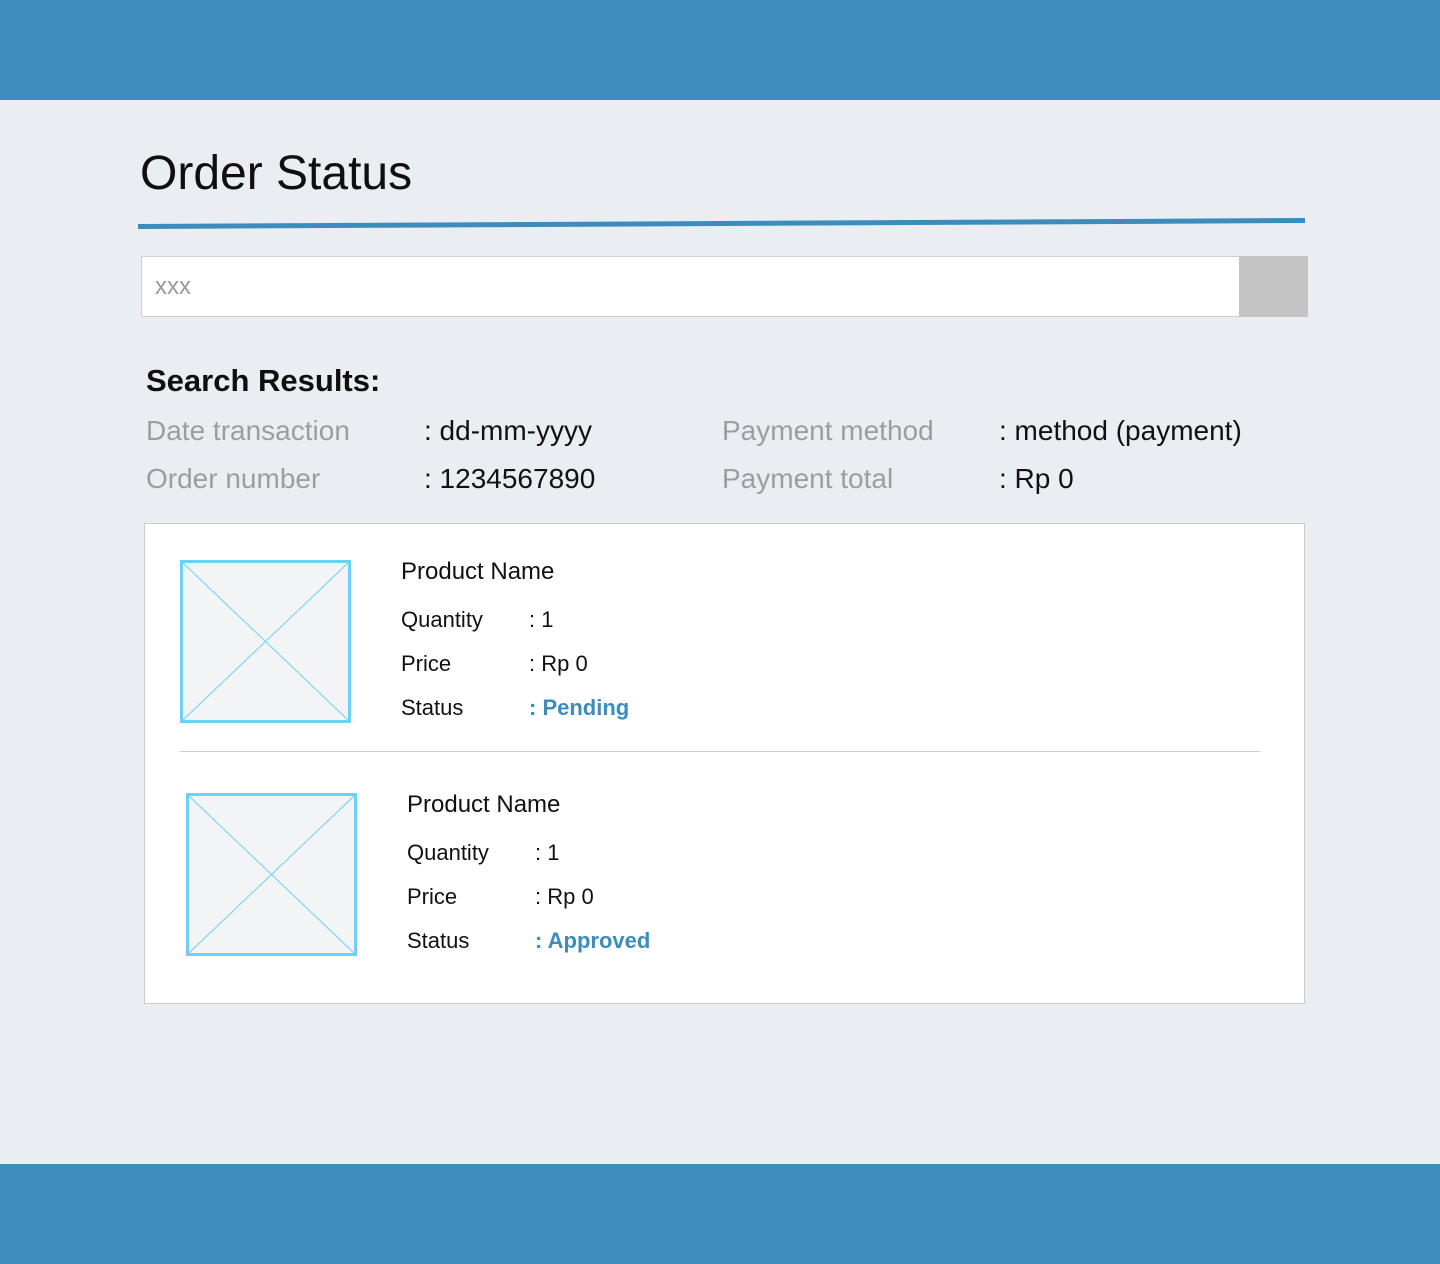 This screenshot has width=1440, height=1264. What do you see at coordinates (1273, 286) in the screenshot?
I see `search-button` at bounding box center [1273, 286].